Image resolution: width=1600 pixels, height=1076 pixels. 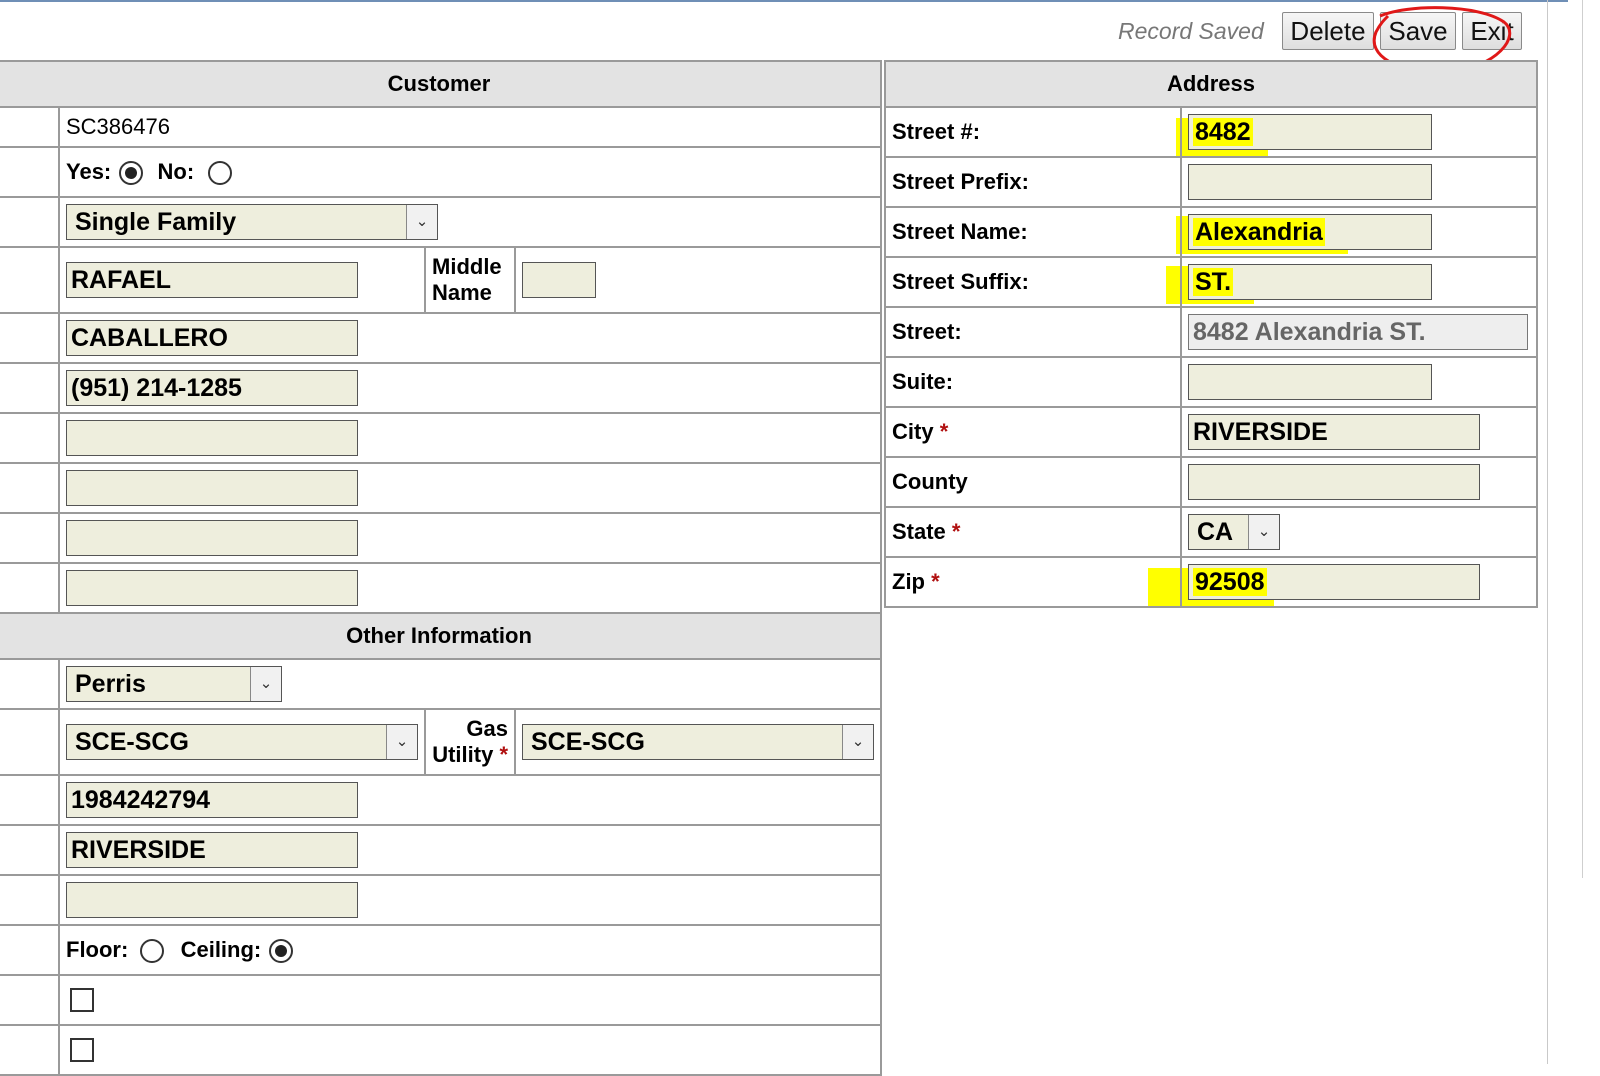 What do you see at coordinates (1310, 282) in the screenshot?
I see `street-suffix-input: ST.` at bounding box center [1310, 282].